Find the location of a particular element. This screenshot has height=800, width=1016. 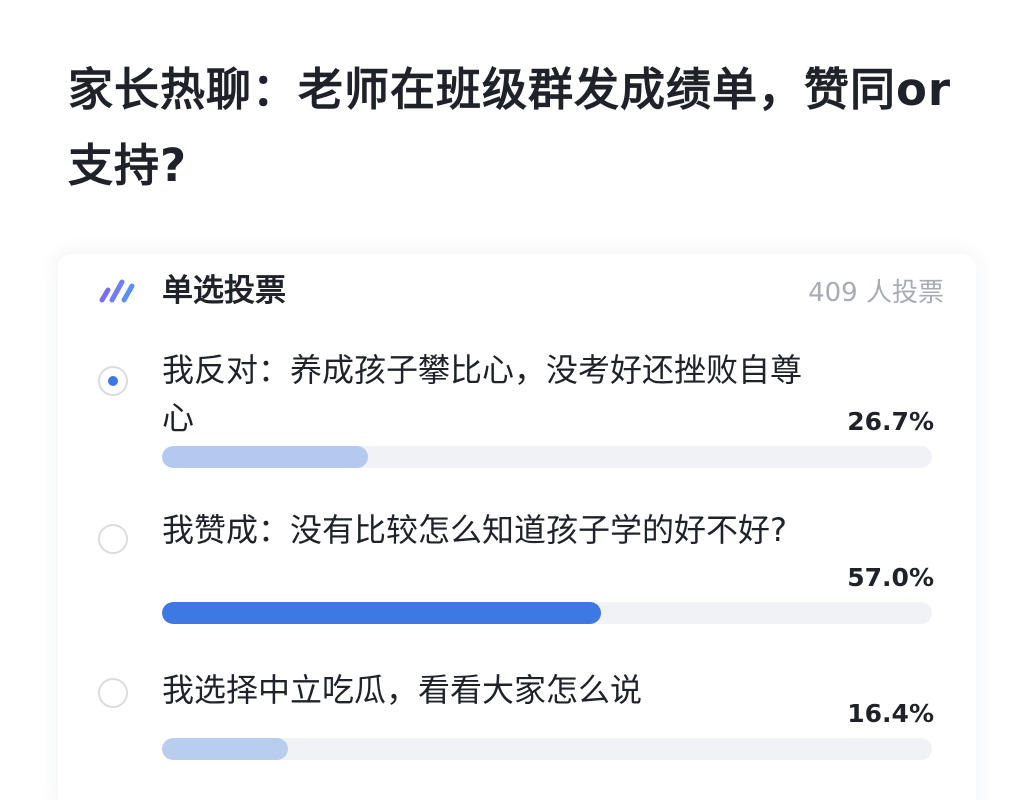

poll-option: 我选择中立吃瓜，看看大家怎么说 16.4% is located at coordinates (521, 722).